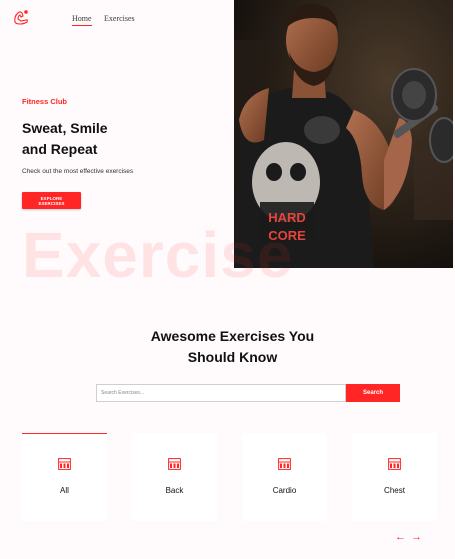  I want to click on section-title-line-1: Awesome Exercises You, so click(232, 336).